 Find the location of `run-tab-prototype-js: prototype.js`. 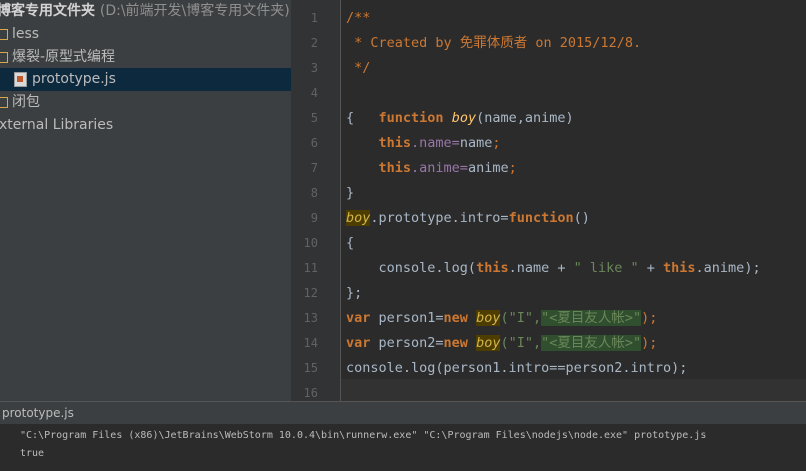

run-tab-prototype-js: prototype.js is located at coordinates (38, 413).